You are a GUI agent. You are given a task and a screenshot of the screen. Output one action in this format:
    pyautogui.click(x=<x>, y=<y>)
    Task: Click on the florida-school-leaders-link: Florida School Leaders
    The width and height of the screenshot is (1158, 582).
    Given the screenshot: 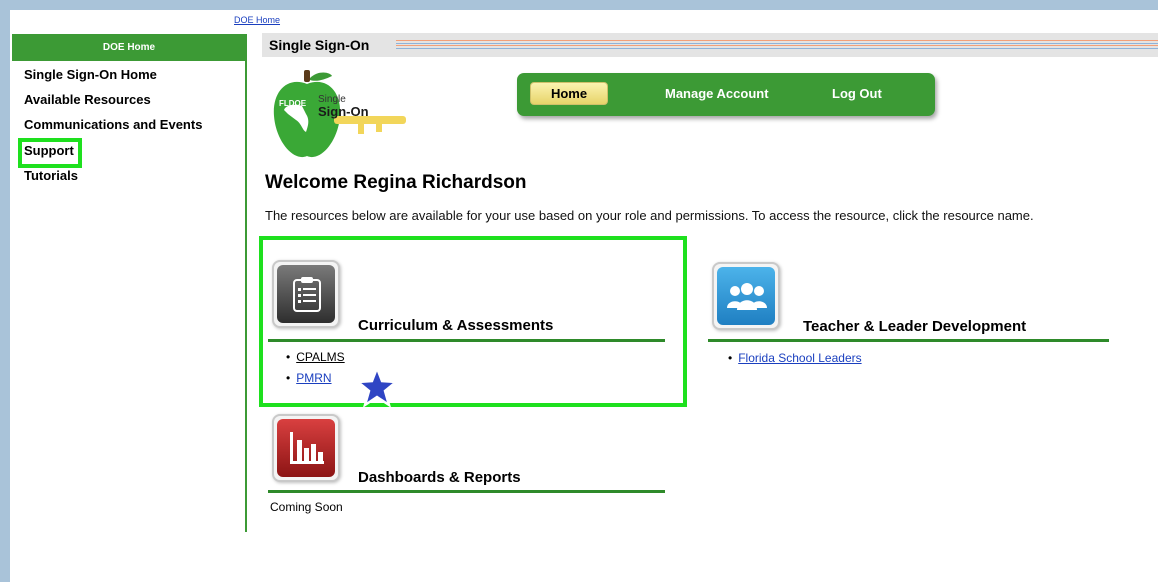 What is the action you would take?
    pyautogui.click(x=799, y=358)
    